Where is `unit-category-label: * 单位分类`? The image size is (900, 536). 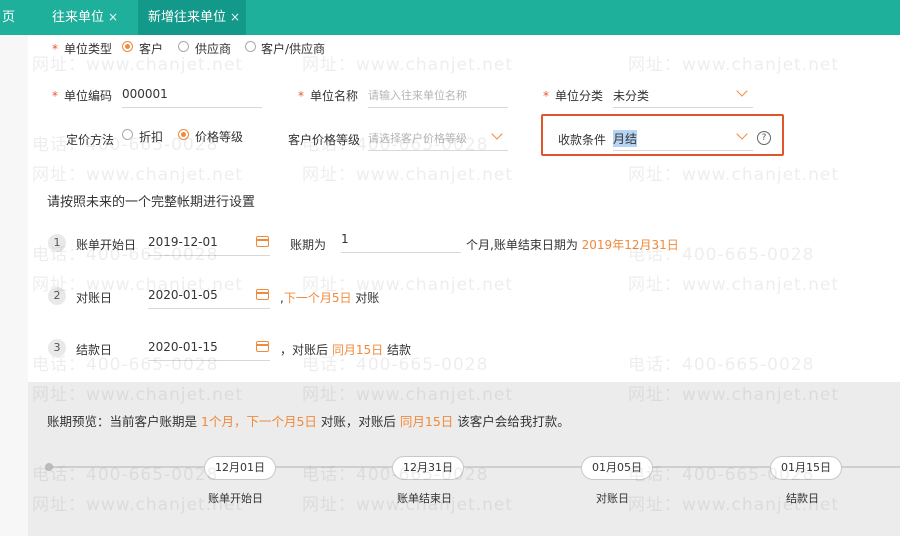
unit-category-label: * 单位分类 is located at coordinates (573, 95).